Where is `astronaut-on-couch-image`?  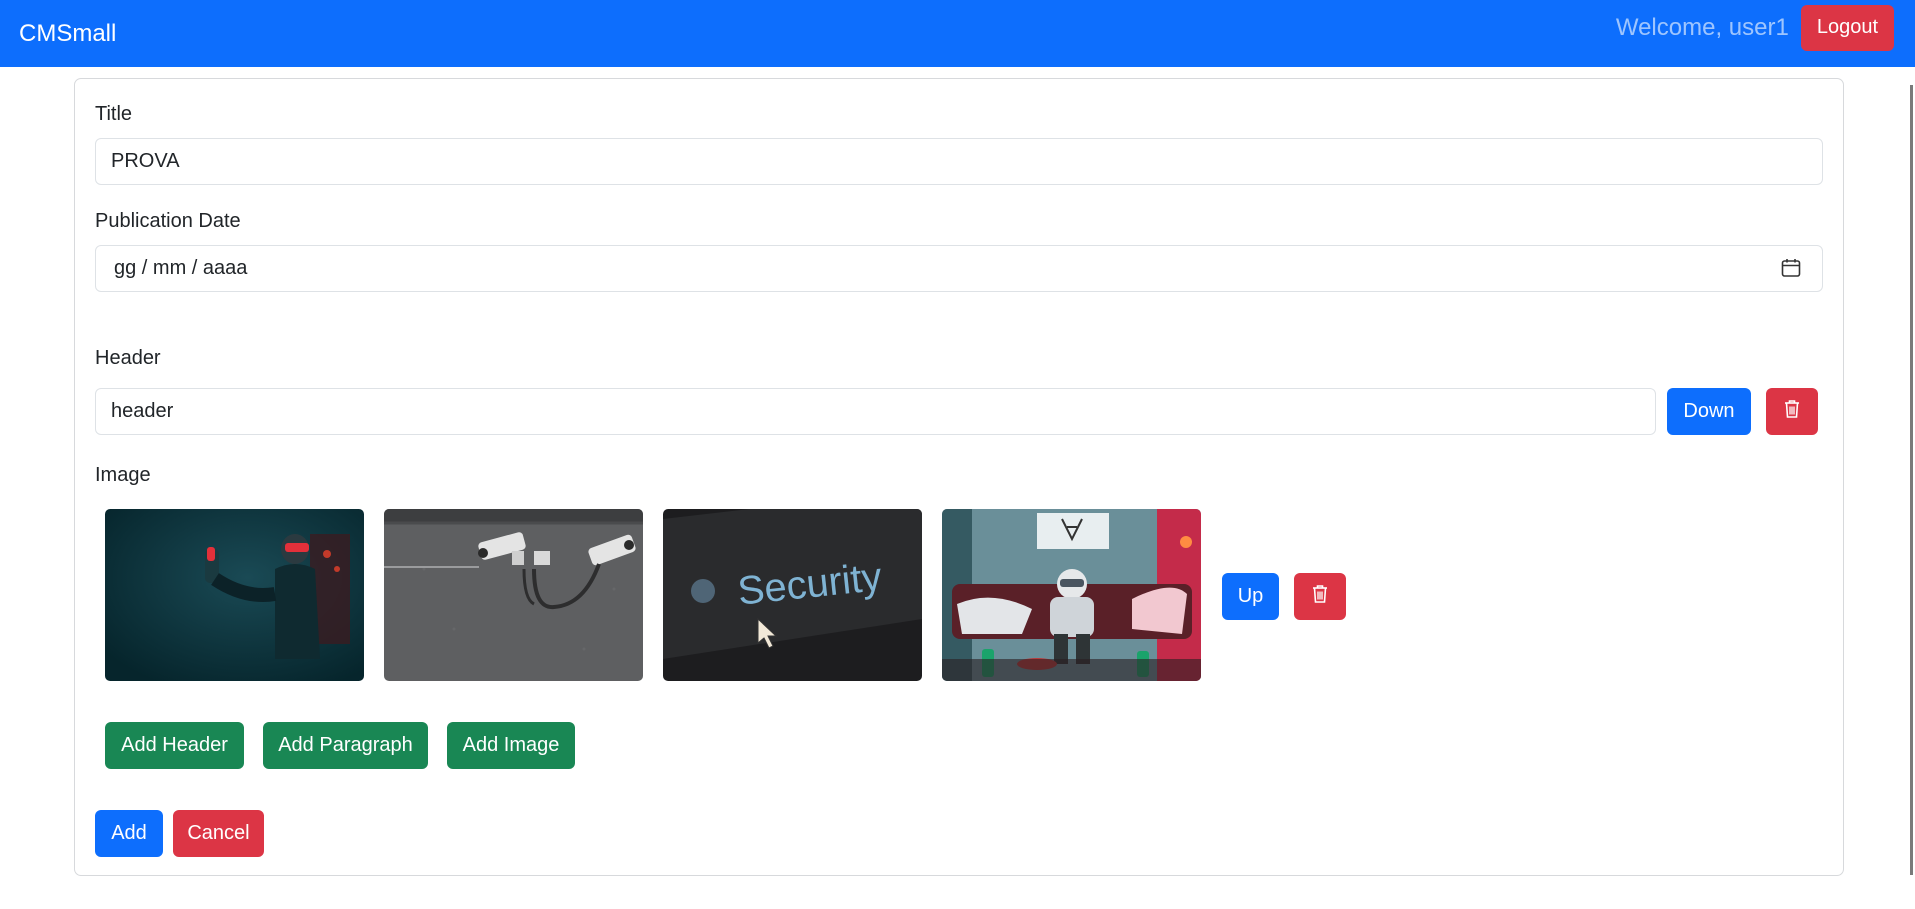
astronaut-on-couch-image is located at coordinates (1071, 595).